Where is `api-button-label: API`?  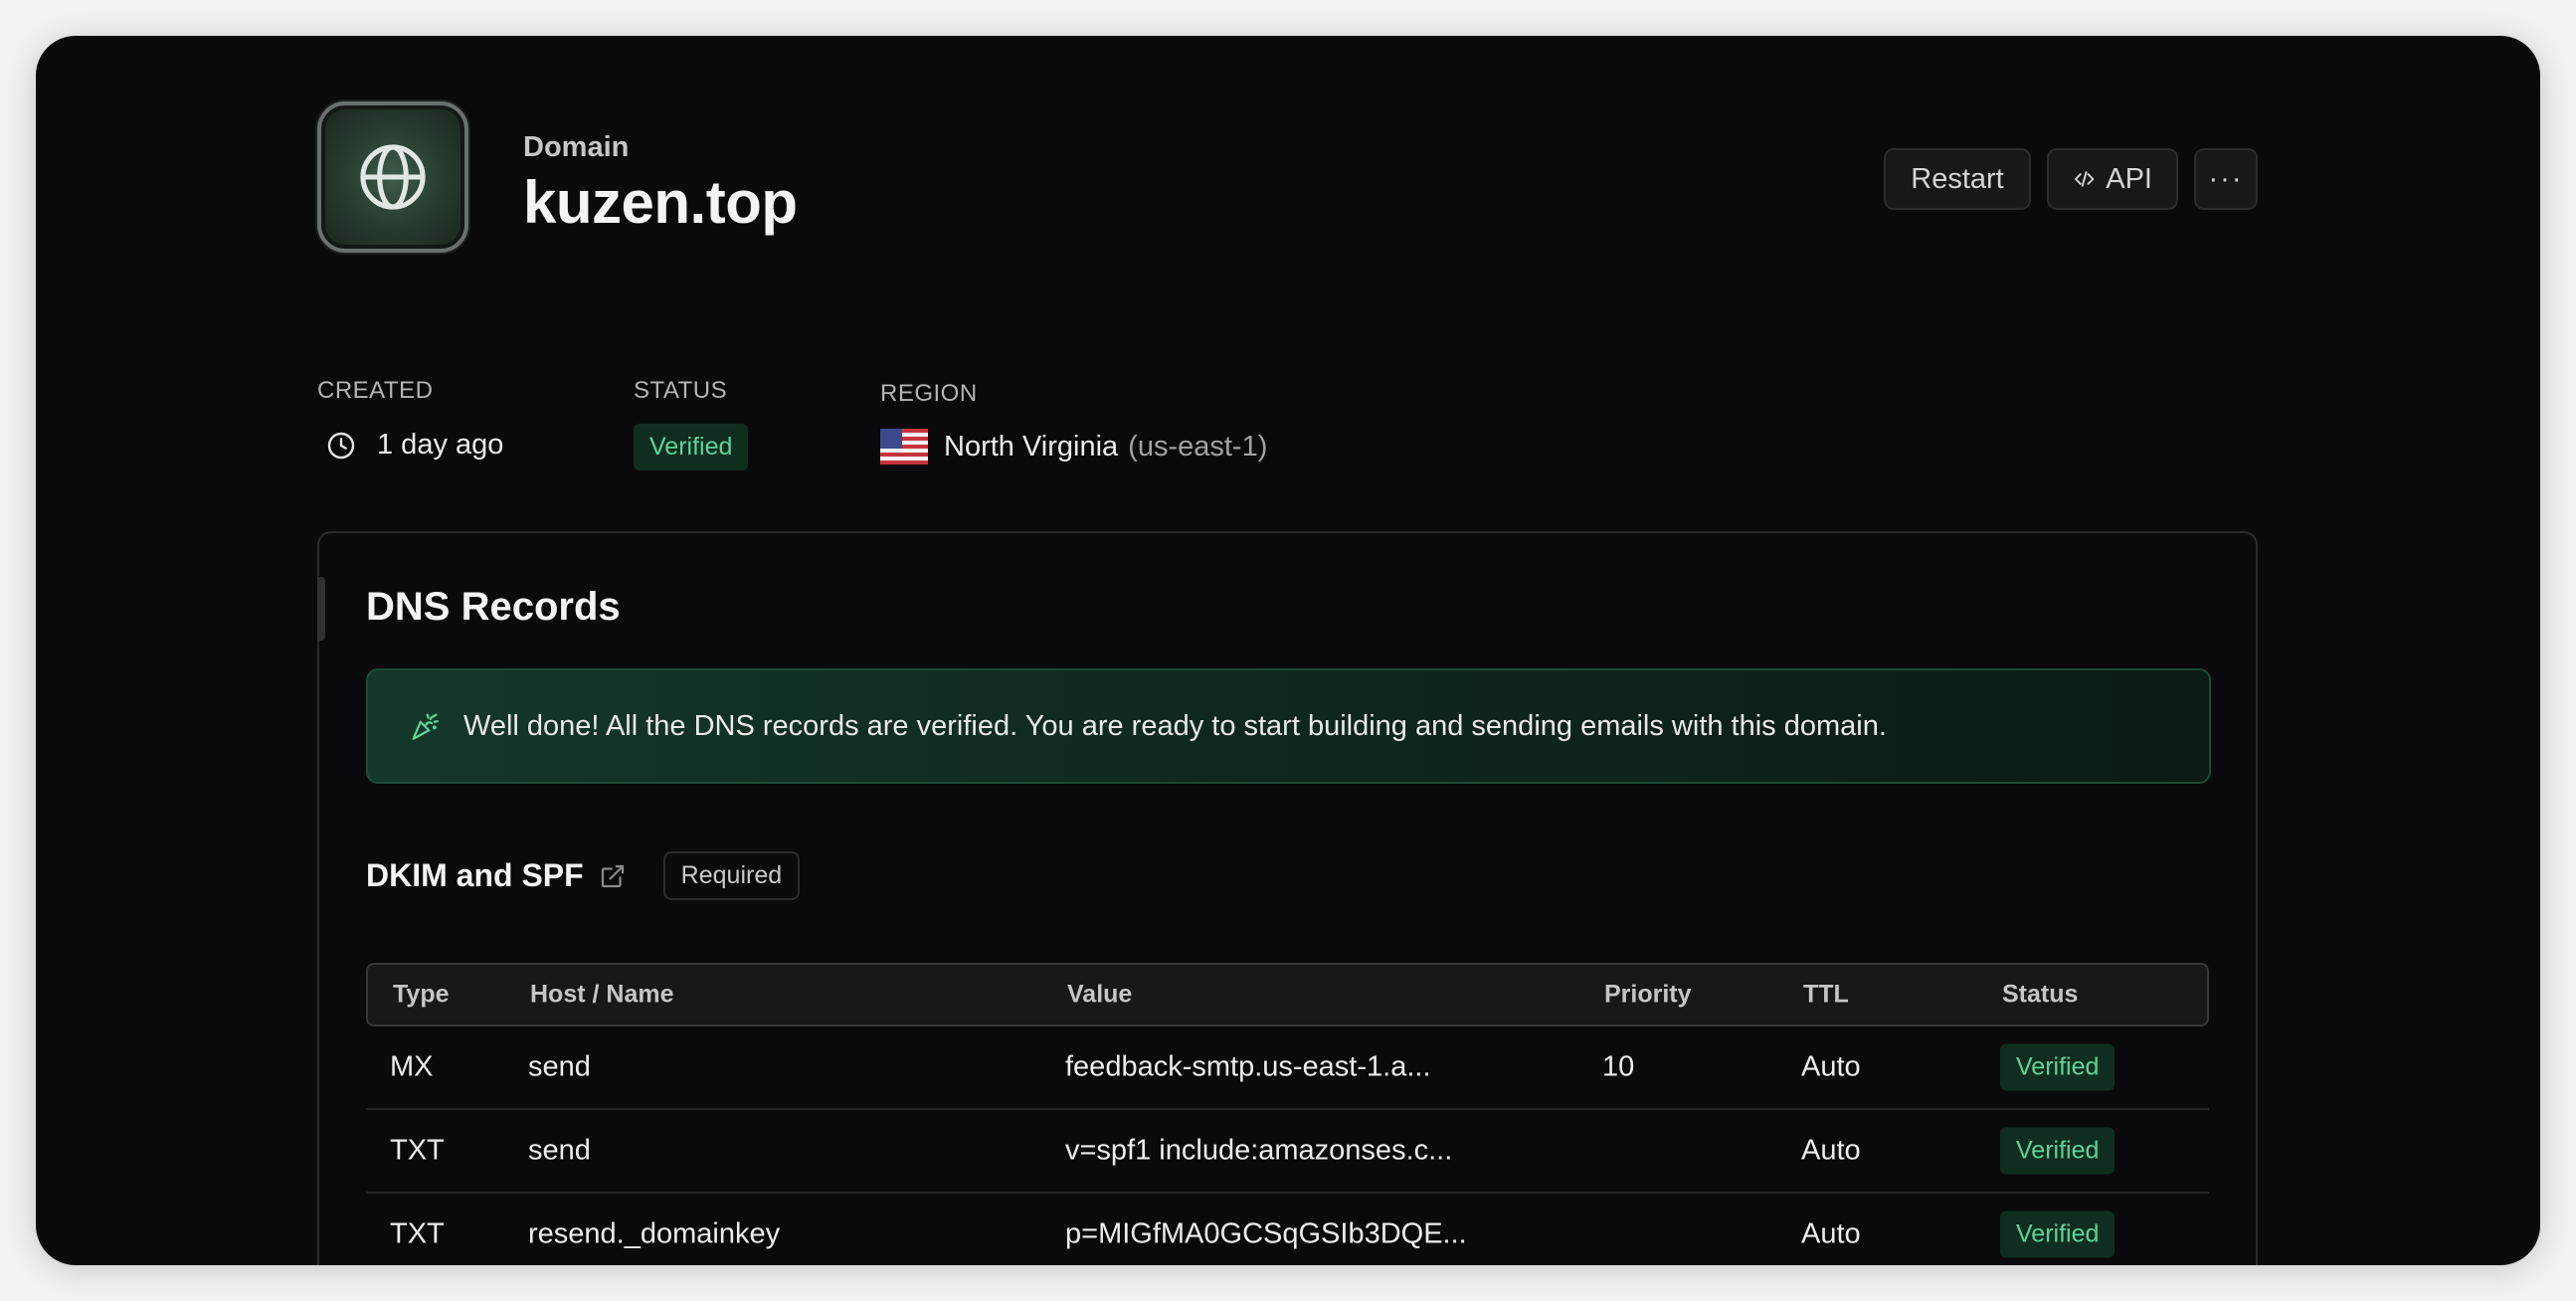 api-button-label: API is located at coordinates (2129, 179).